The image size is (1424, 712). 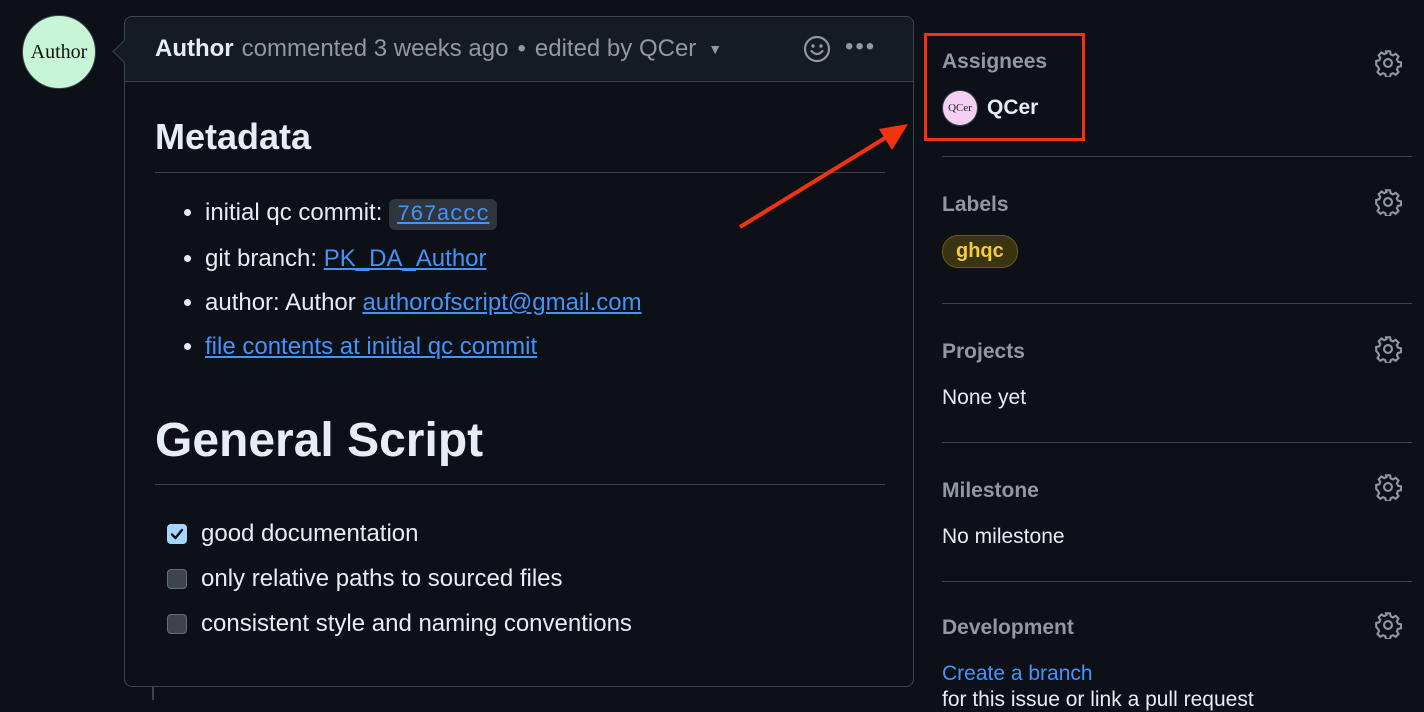 What do you see at coordinates (715, 49) in the screenshot?
I see `chevron-down-icon: ▼` at bounding box center [715, 49].